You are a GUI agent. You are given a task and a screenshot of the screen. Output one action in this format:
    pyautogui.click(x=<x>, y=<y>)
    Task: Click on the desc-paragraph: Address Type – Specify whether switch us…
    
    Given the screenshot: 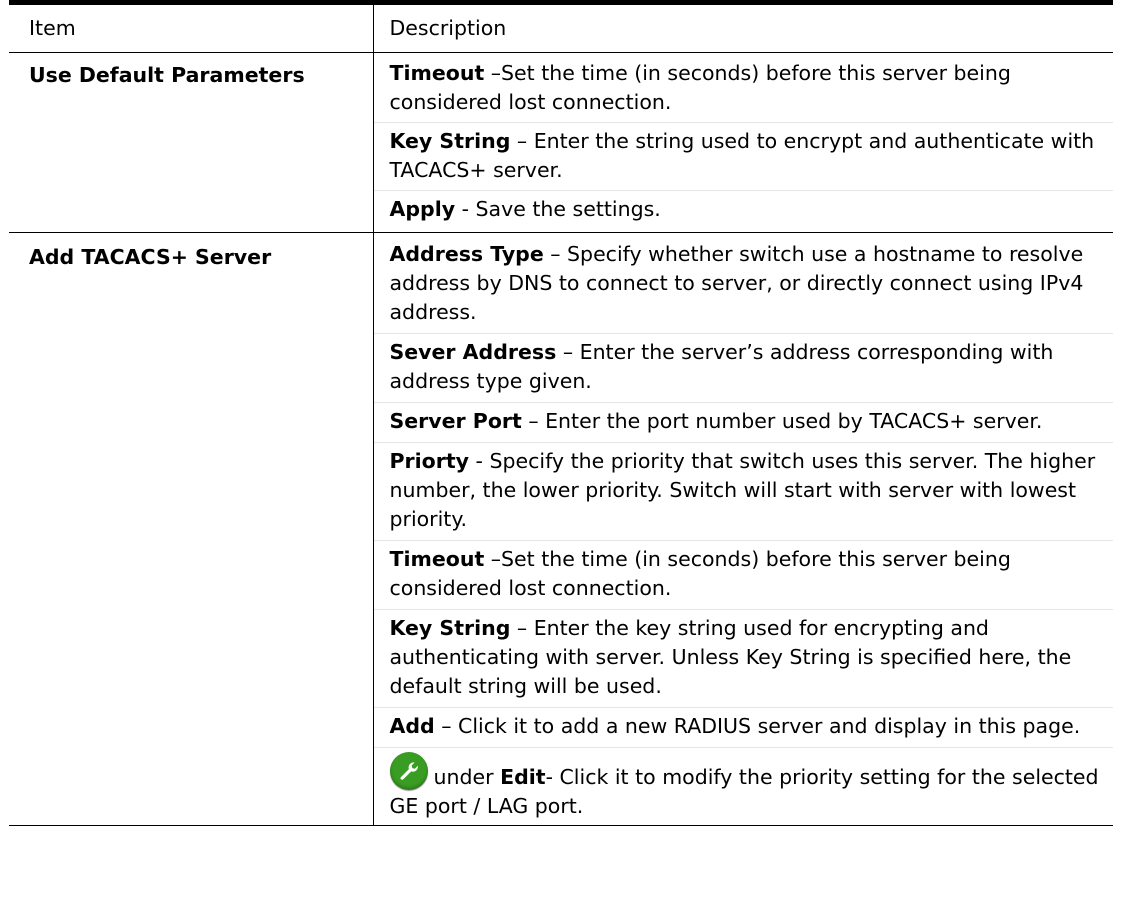 What is the action you would take?
    pyautogui.click(x=743, y=283)
    